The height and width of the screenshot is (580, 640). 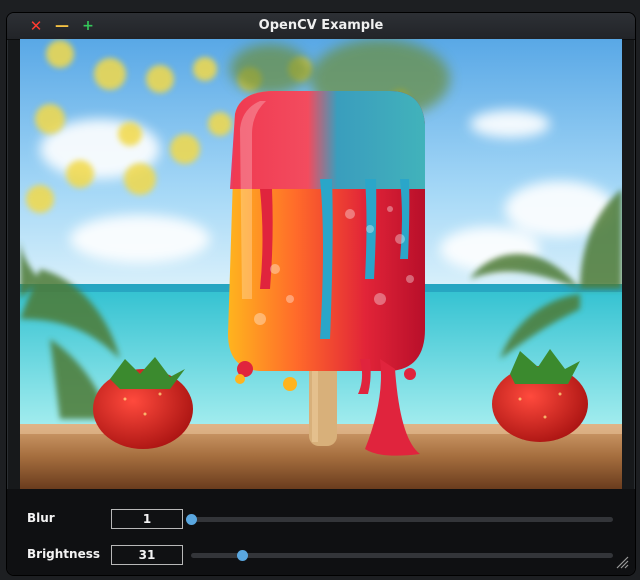 I want to click on controls-panel: Blur 1 Brightness 31, so click(x=321, y=532).